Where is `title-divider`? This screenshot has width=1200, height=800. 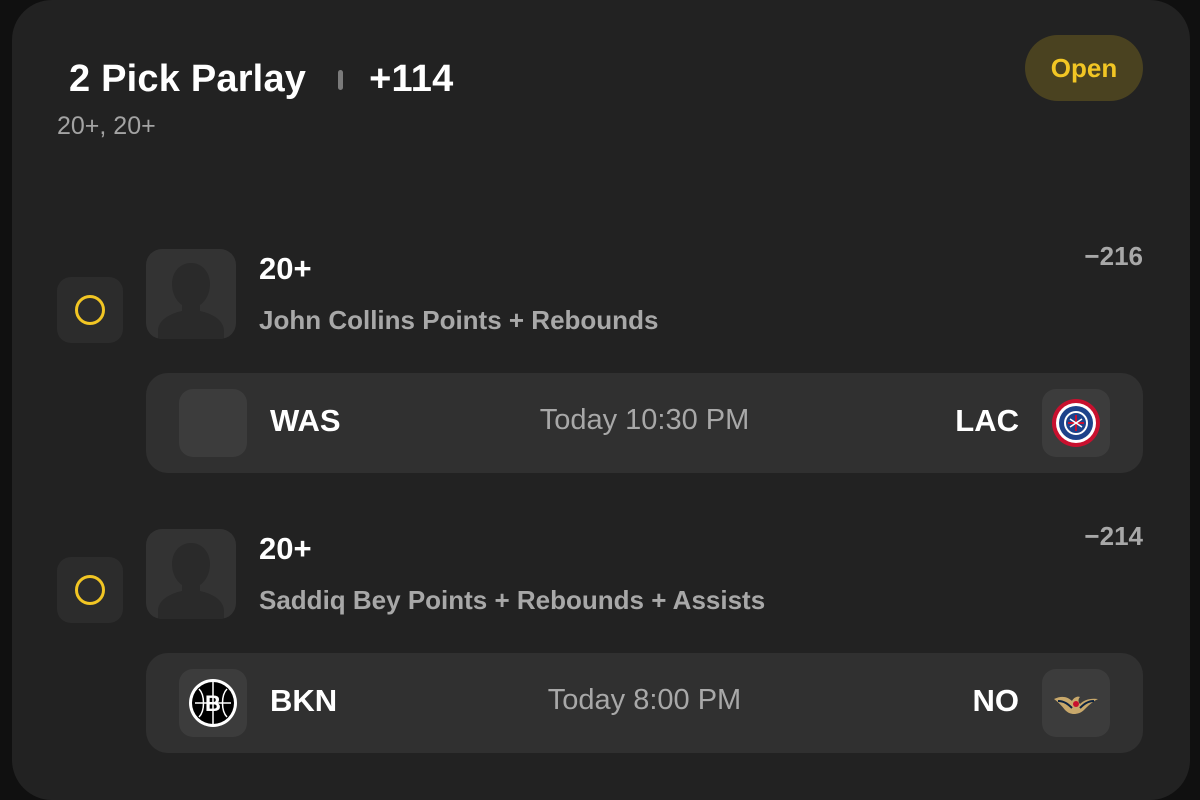
title-divider is located at coordinates (341, 79).